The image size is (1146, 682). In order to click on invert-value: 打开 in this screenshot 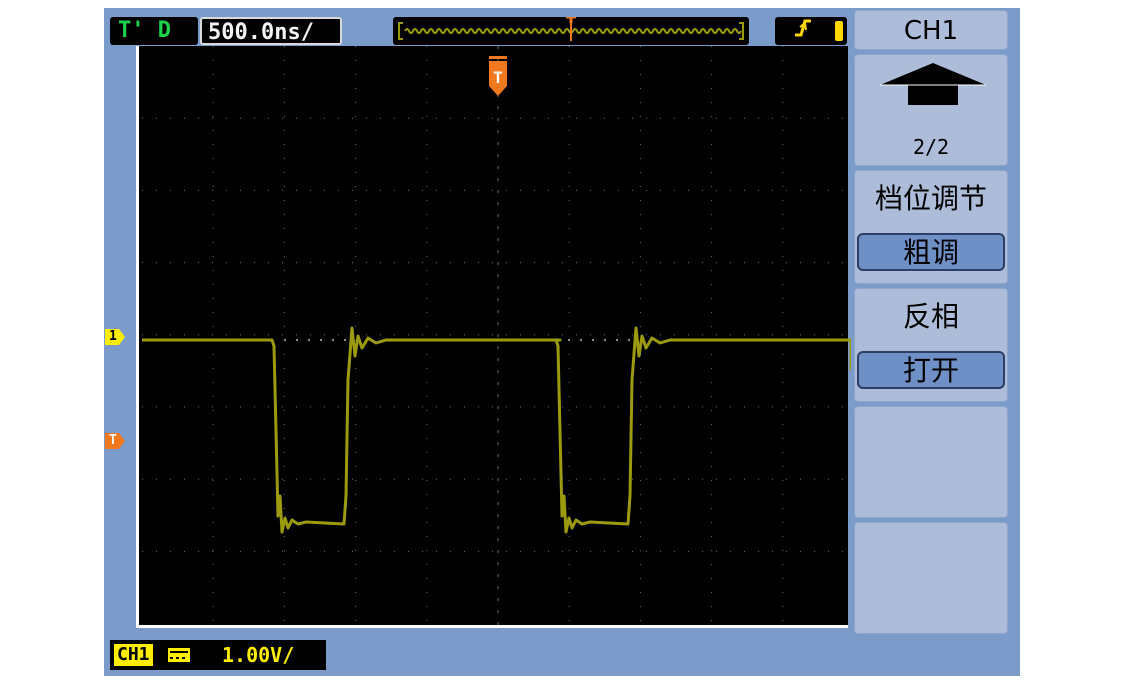, I will do `click(931, 370)`.